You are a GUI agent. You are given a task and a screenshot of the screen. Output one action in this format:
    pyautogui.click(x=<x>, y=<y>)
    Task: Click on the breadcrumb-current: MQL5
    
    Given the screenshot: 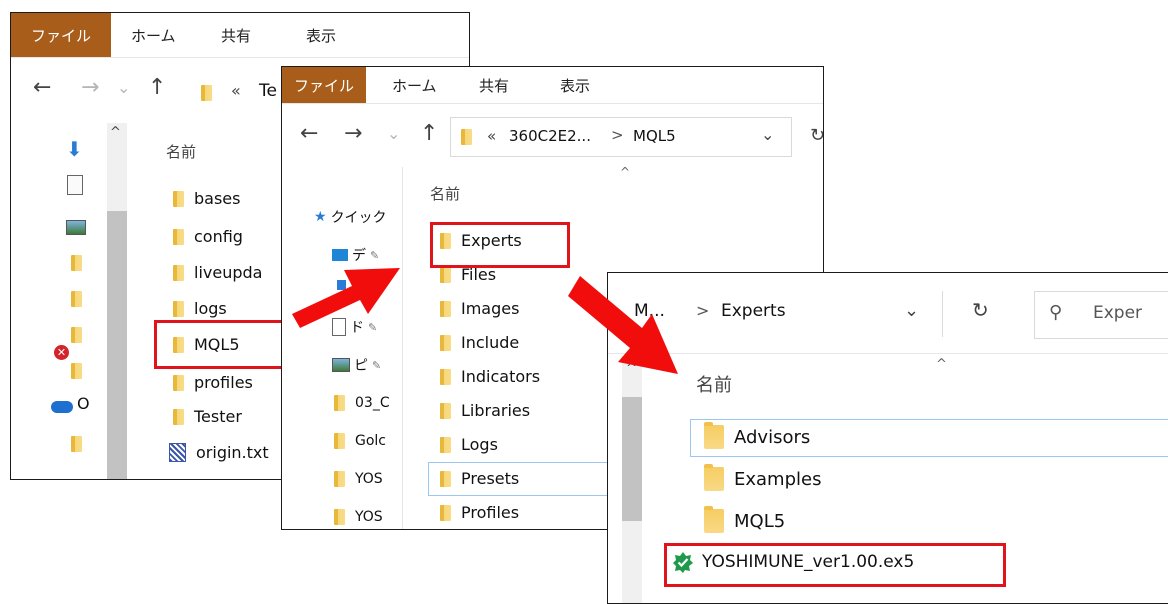 What is the action you would take?
    pyautogui.click(x=654, y=136)
    